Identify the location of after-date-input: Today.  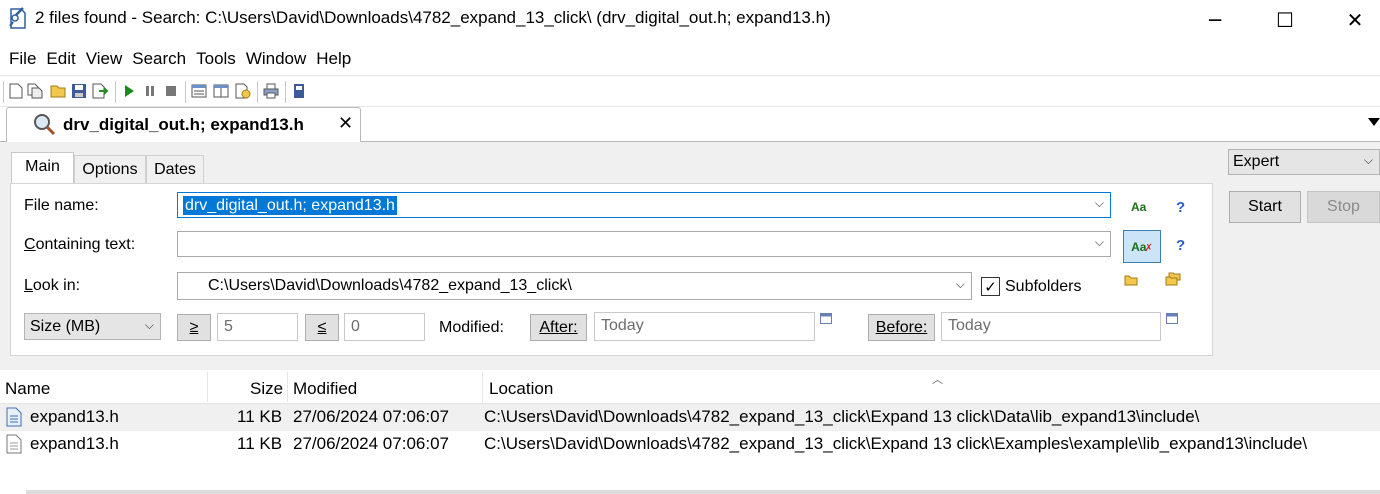
(704, 326).